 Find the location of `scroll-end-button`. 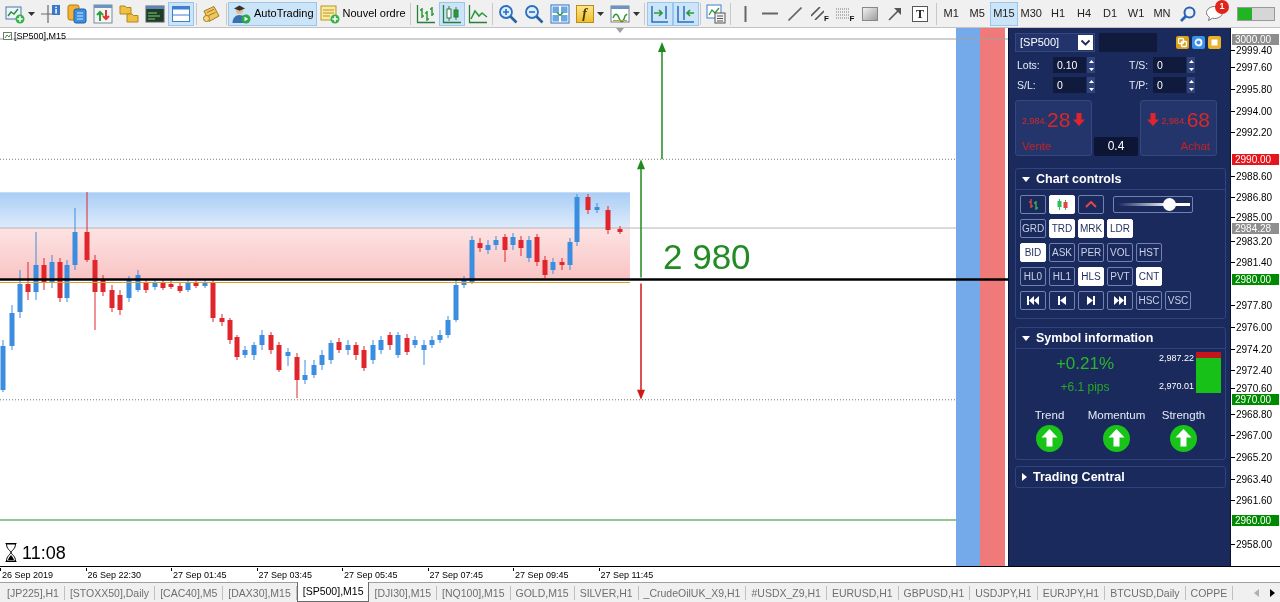

scroll-end-button is located at coordinates (659, 13).